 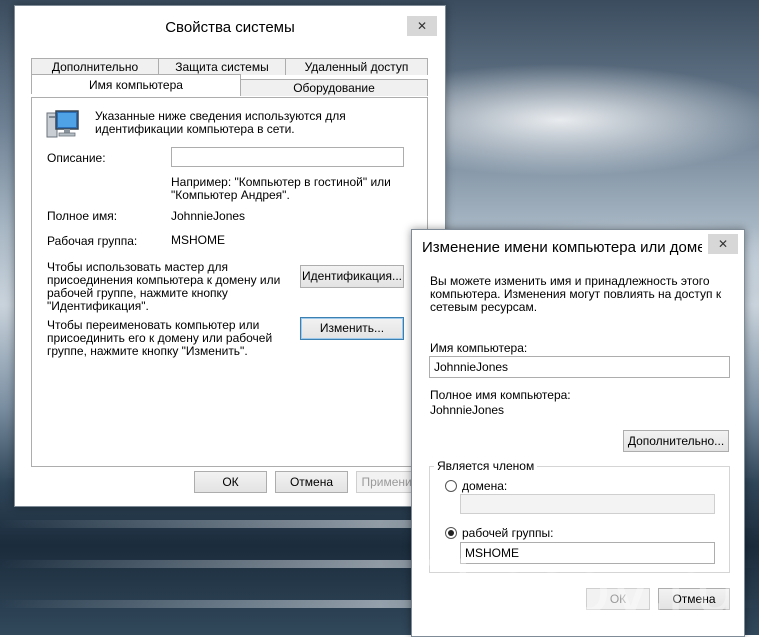 I want to click on workgroup-radio, so click(x=451, y=533).